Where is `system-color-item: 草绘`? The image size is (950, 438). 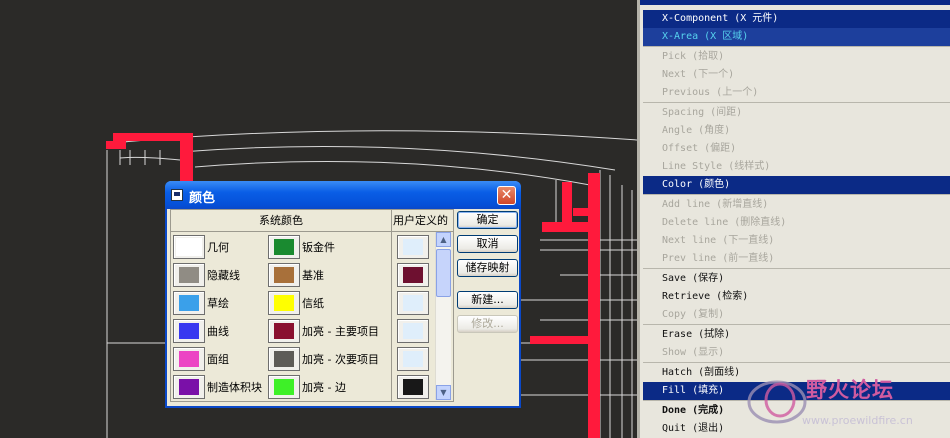
system-color-item: 草绘 is located at coordinates (201, 303).